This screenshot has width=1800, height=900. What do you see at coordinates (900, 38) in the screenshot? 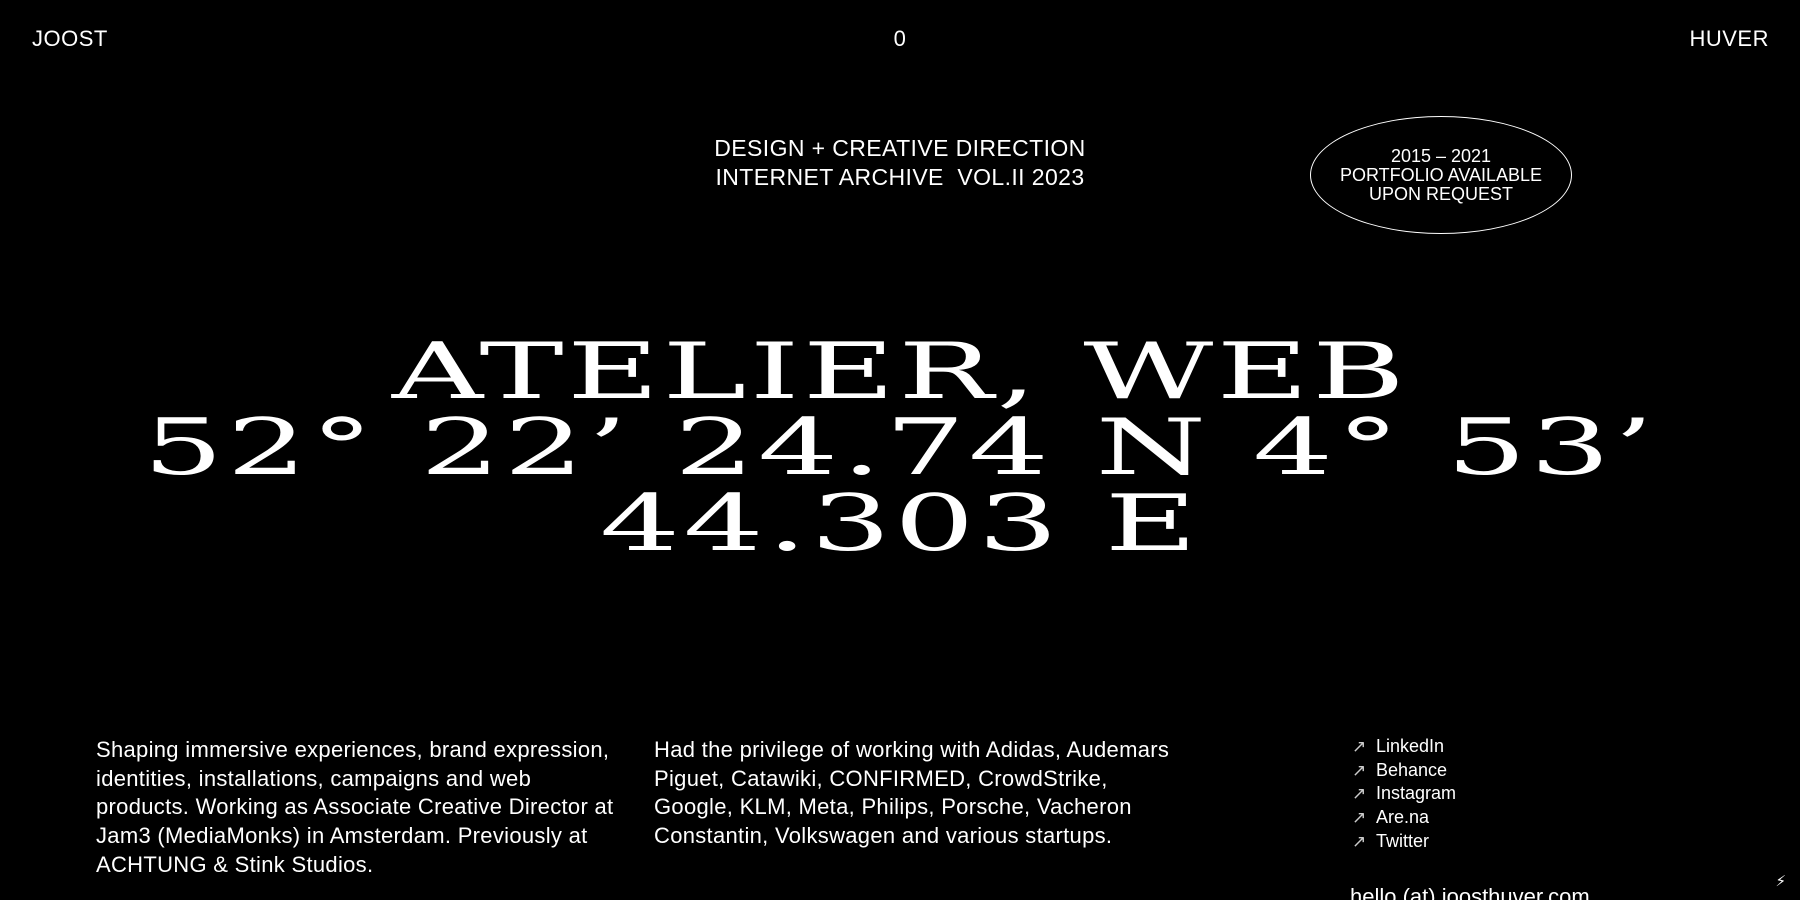
I see `header-counter: 0` at bounding box center [900, 38].